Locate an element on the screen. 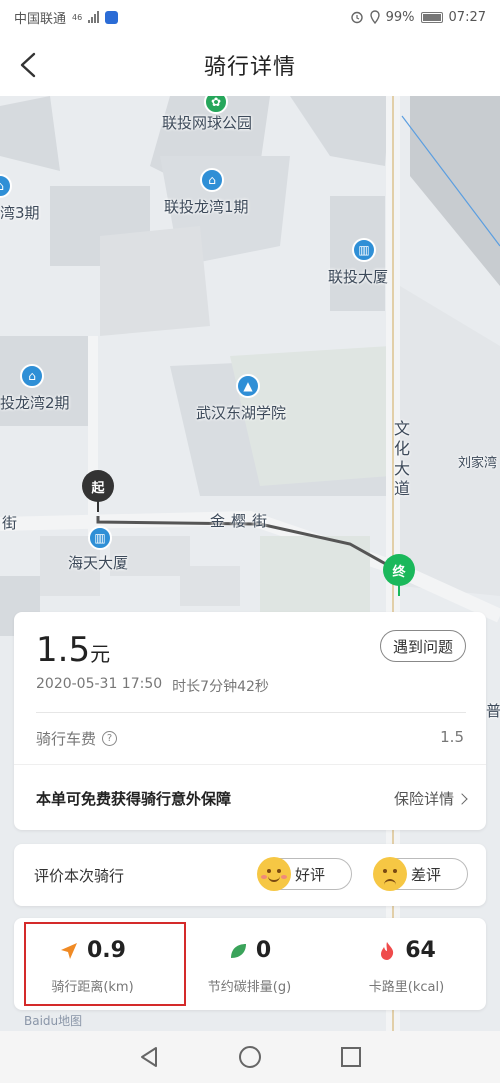 This screenshot has width=500, height=1083. signal-icon is located at coordinates (94, 17).